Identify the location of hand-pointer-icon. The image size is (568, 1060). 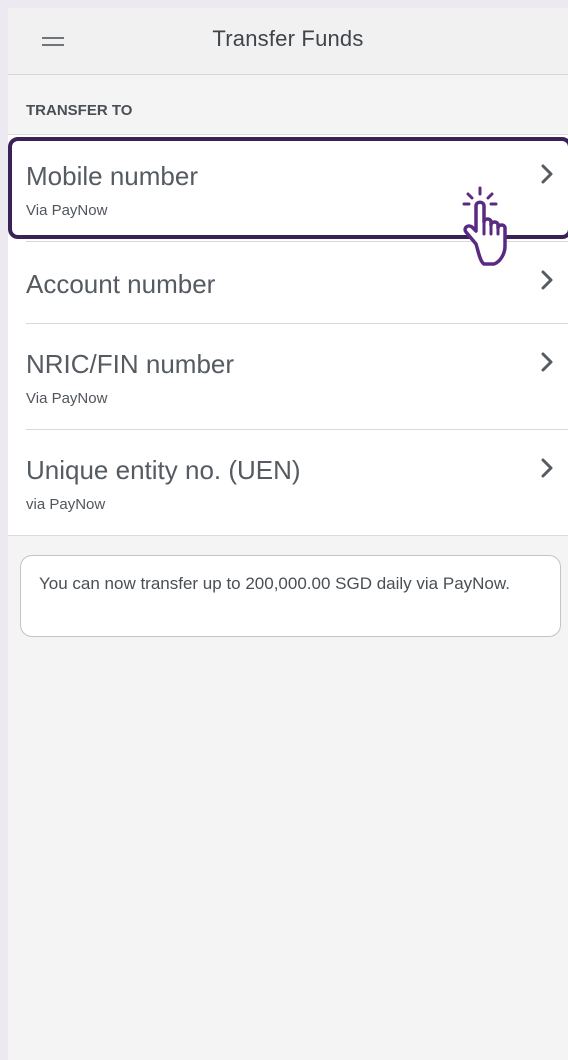
(484, 226).